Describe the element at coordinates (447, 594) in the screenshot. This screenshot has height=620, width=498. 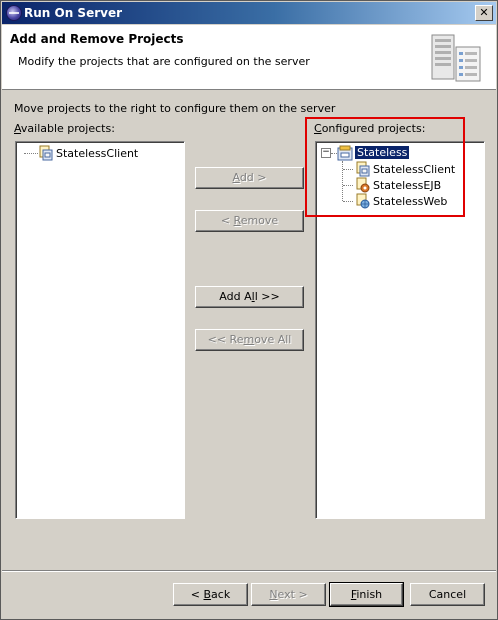
I see `cancel-button: Cancel` at that location.